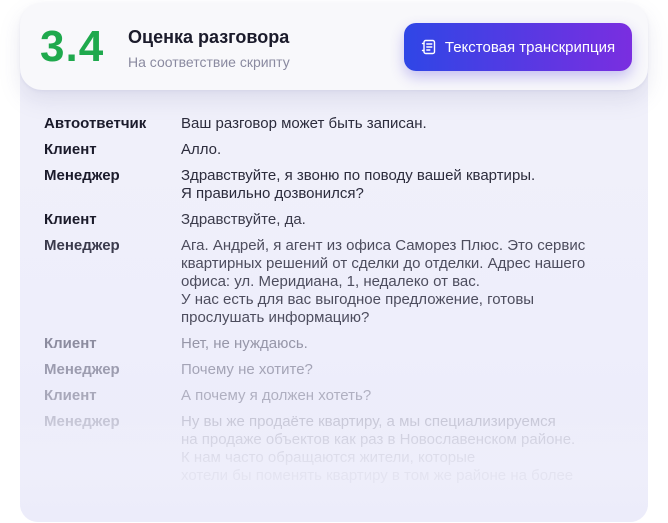 This screenshot has height=523, width=668. Describe the element at coordinates (339, 150) in the screenshot. I see `transcript-row: Клиент Алло.` at that location.